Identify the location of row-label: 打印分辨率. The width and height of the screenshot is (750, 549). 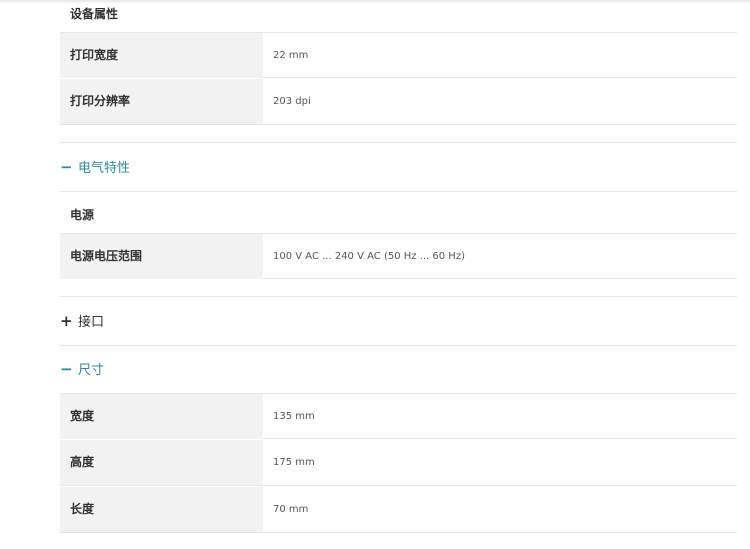
(161, 101).